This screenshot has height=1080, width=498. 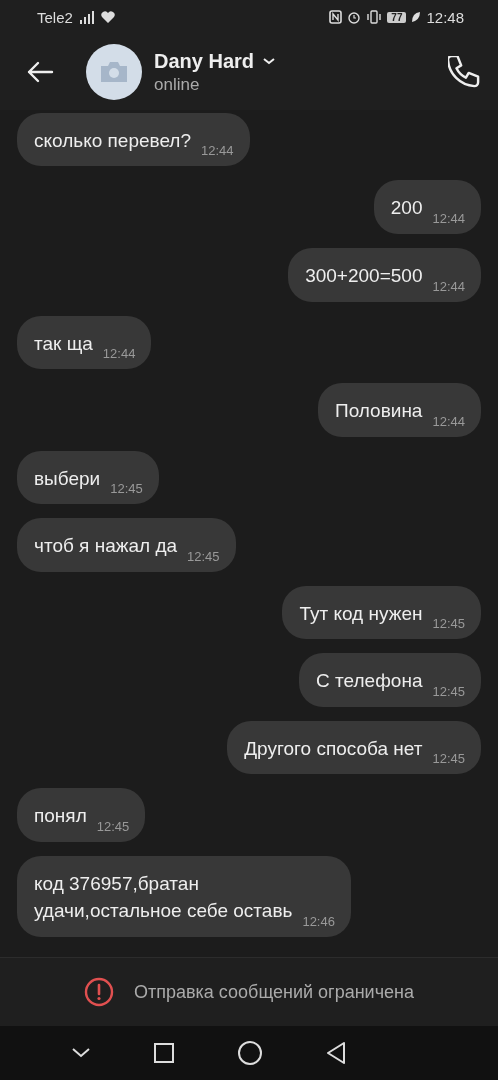 I want to click on battery-level: 77, so click(x=397, y=17).